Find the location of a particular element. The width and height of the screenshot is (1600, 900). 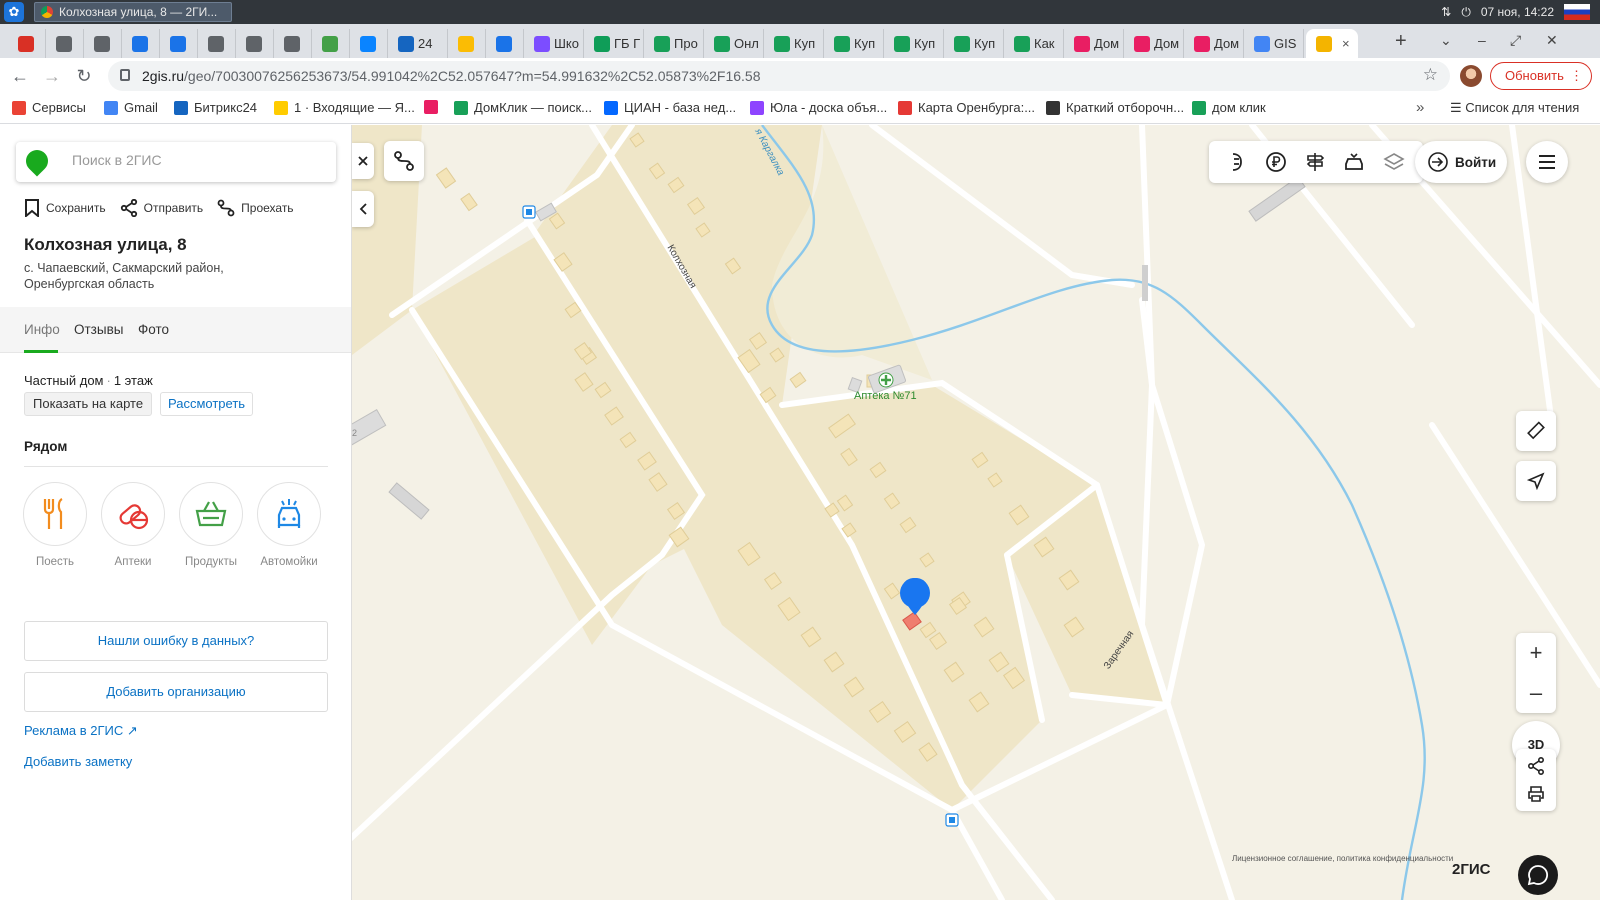

advertising-link: Реклама в 2ГИС ↗ is located at coordinates (81, 731).